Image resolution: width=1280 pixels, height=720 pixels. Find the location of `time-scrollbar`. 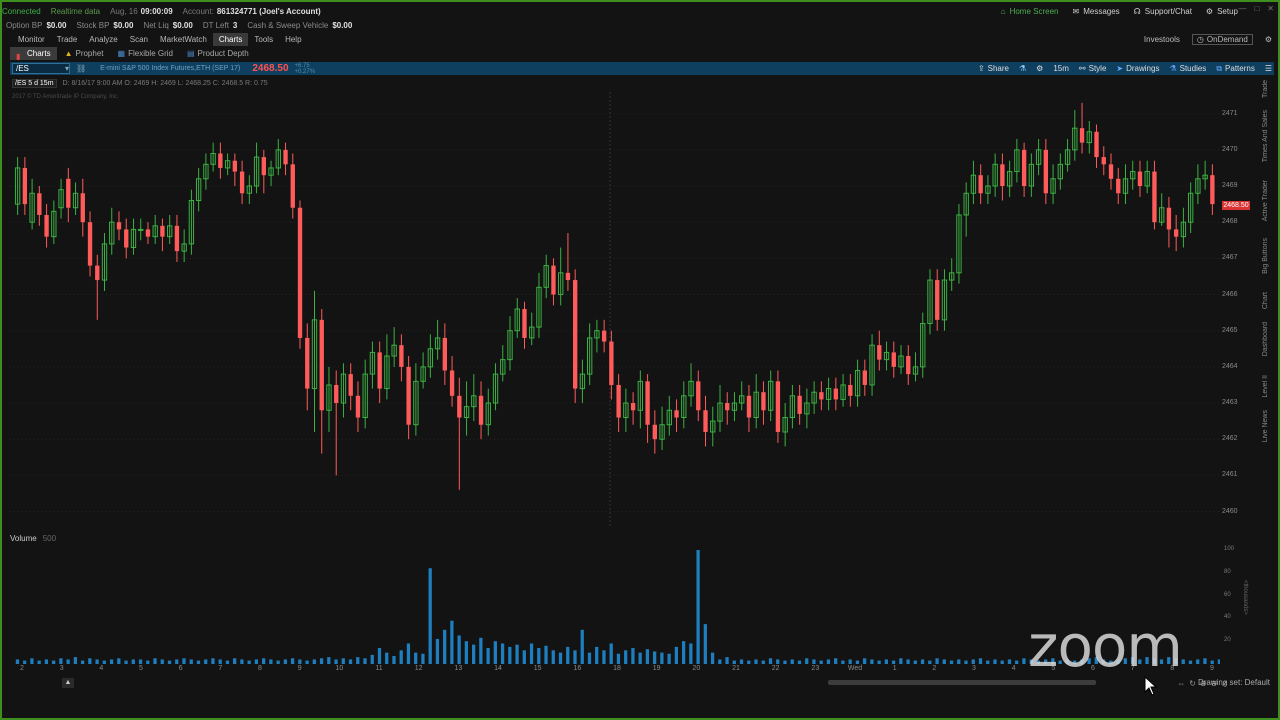

time-scrollbar is located at coordinates (962, 682).